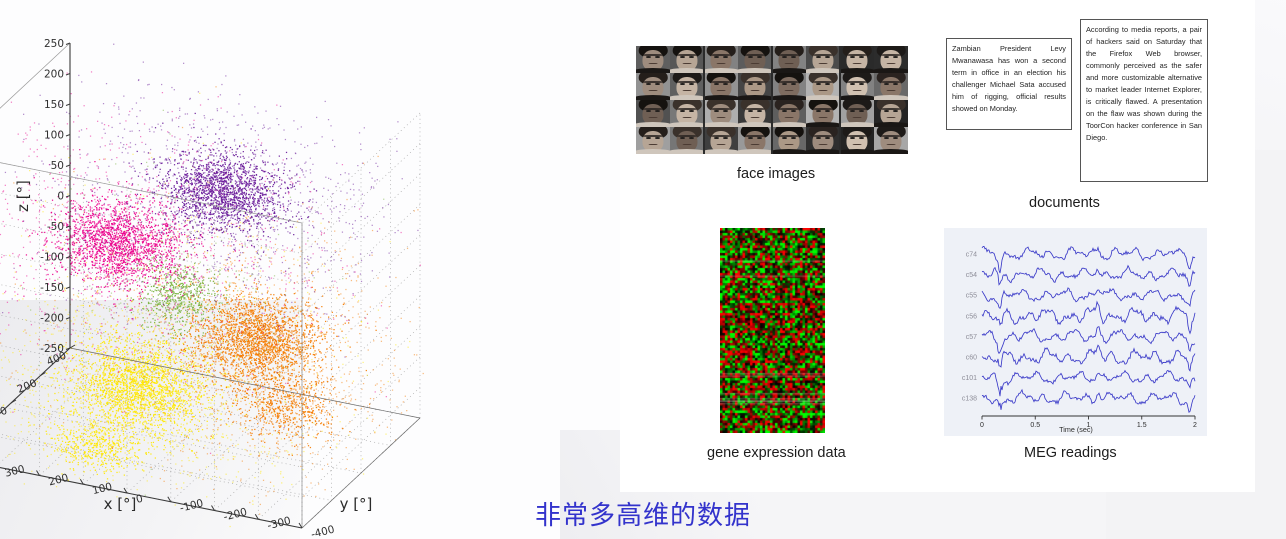 This screenshot has width=1286, height=539. I want to click on caption-gene-expression: gene expression data, so click(776, 453).